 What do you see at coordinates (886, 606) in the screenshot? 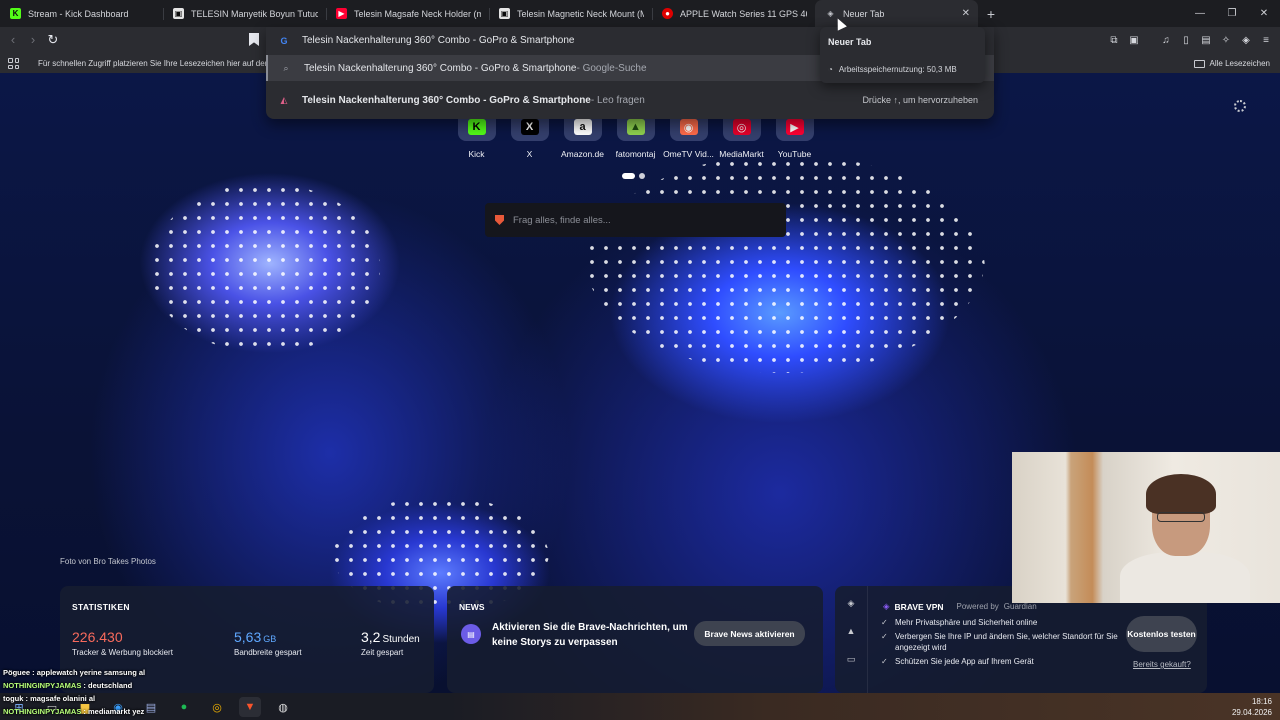
I see `vpn-logo-icon: ◈` at bounding box center [886, 606].